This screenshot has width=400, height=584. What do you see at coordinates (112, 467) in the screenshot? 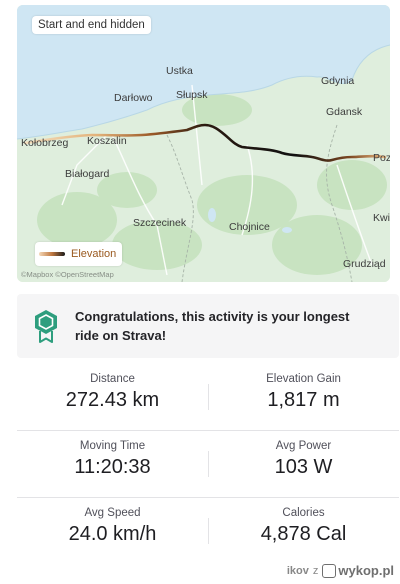
I see `stat-value: 11:20:38` at bounding box center [112, 467].